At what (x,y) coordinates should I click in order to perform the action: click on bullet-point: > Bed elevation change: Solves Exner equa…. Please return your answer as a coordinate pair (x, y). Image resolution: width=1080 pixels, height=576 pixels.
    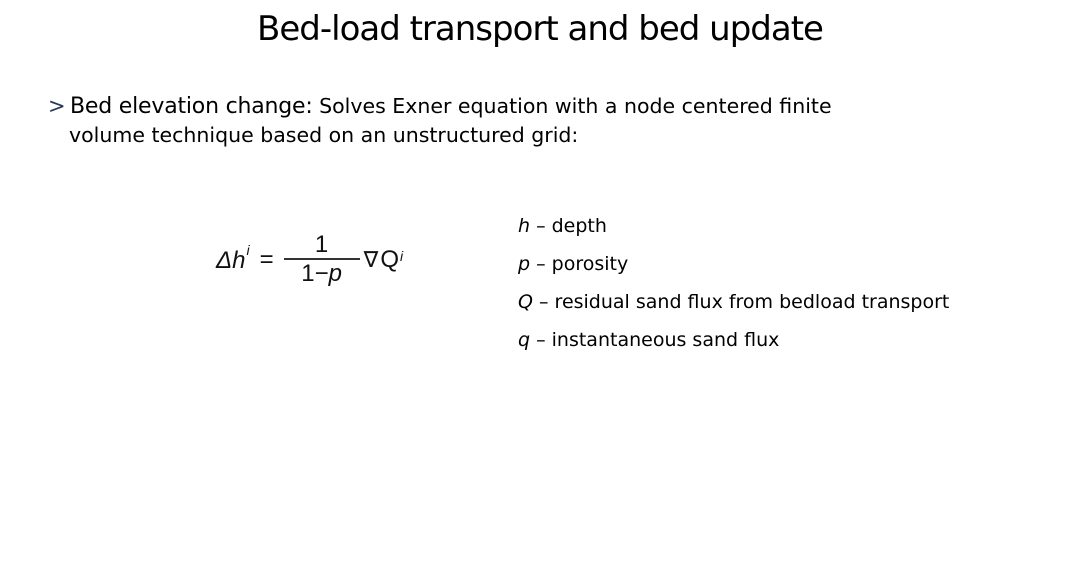
    Looking at the image, I should click on (548, 121).